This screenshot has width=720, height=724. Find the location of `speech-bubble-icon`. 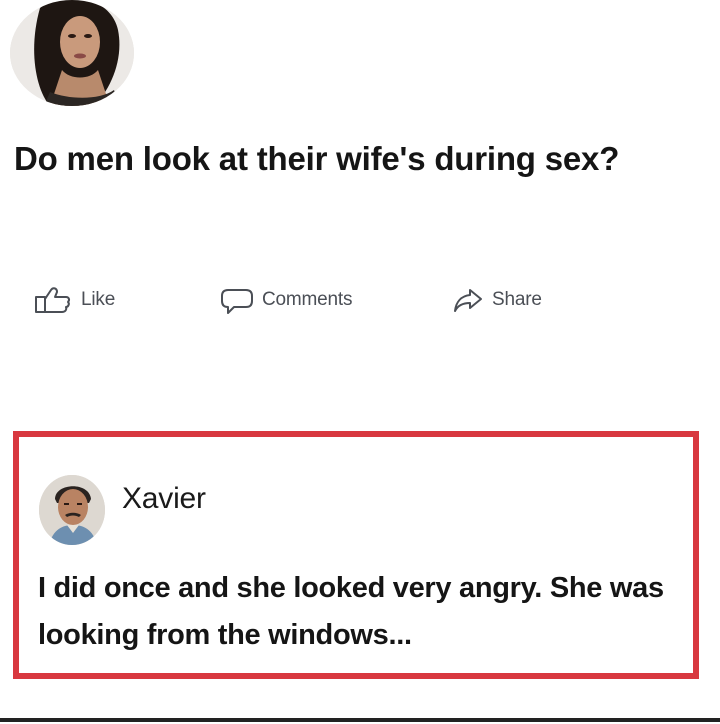

speech-bubble-icon is located at coordinates (237, 300).